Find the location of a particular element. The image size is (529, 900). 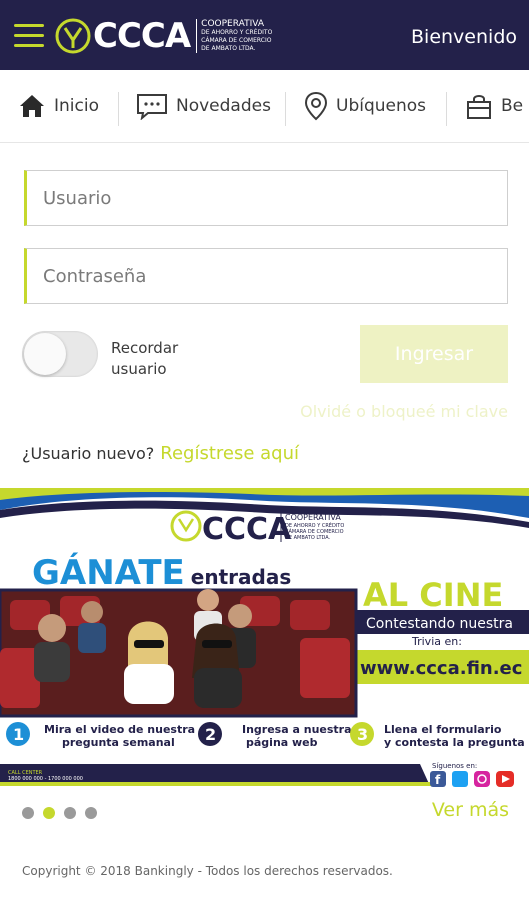

banner-step-2-line-1: Ingresa a nuestra is located at coordinates (297, 729).